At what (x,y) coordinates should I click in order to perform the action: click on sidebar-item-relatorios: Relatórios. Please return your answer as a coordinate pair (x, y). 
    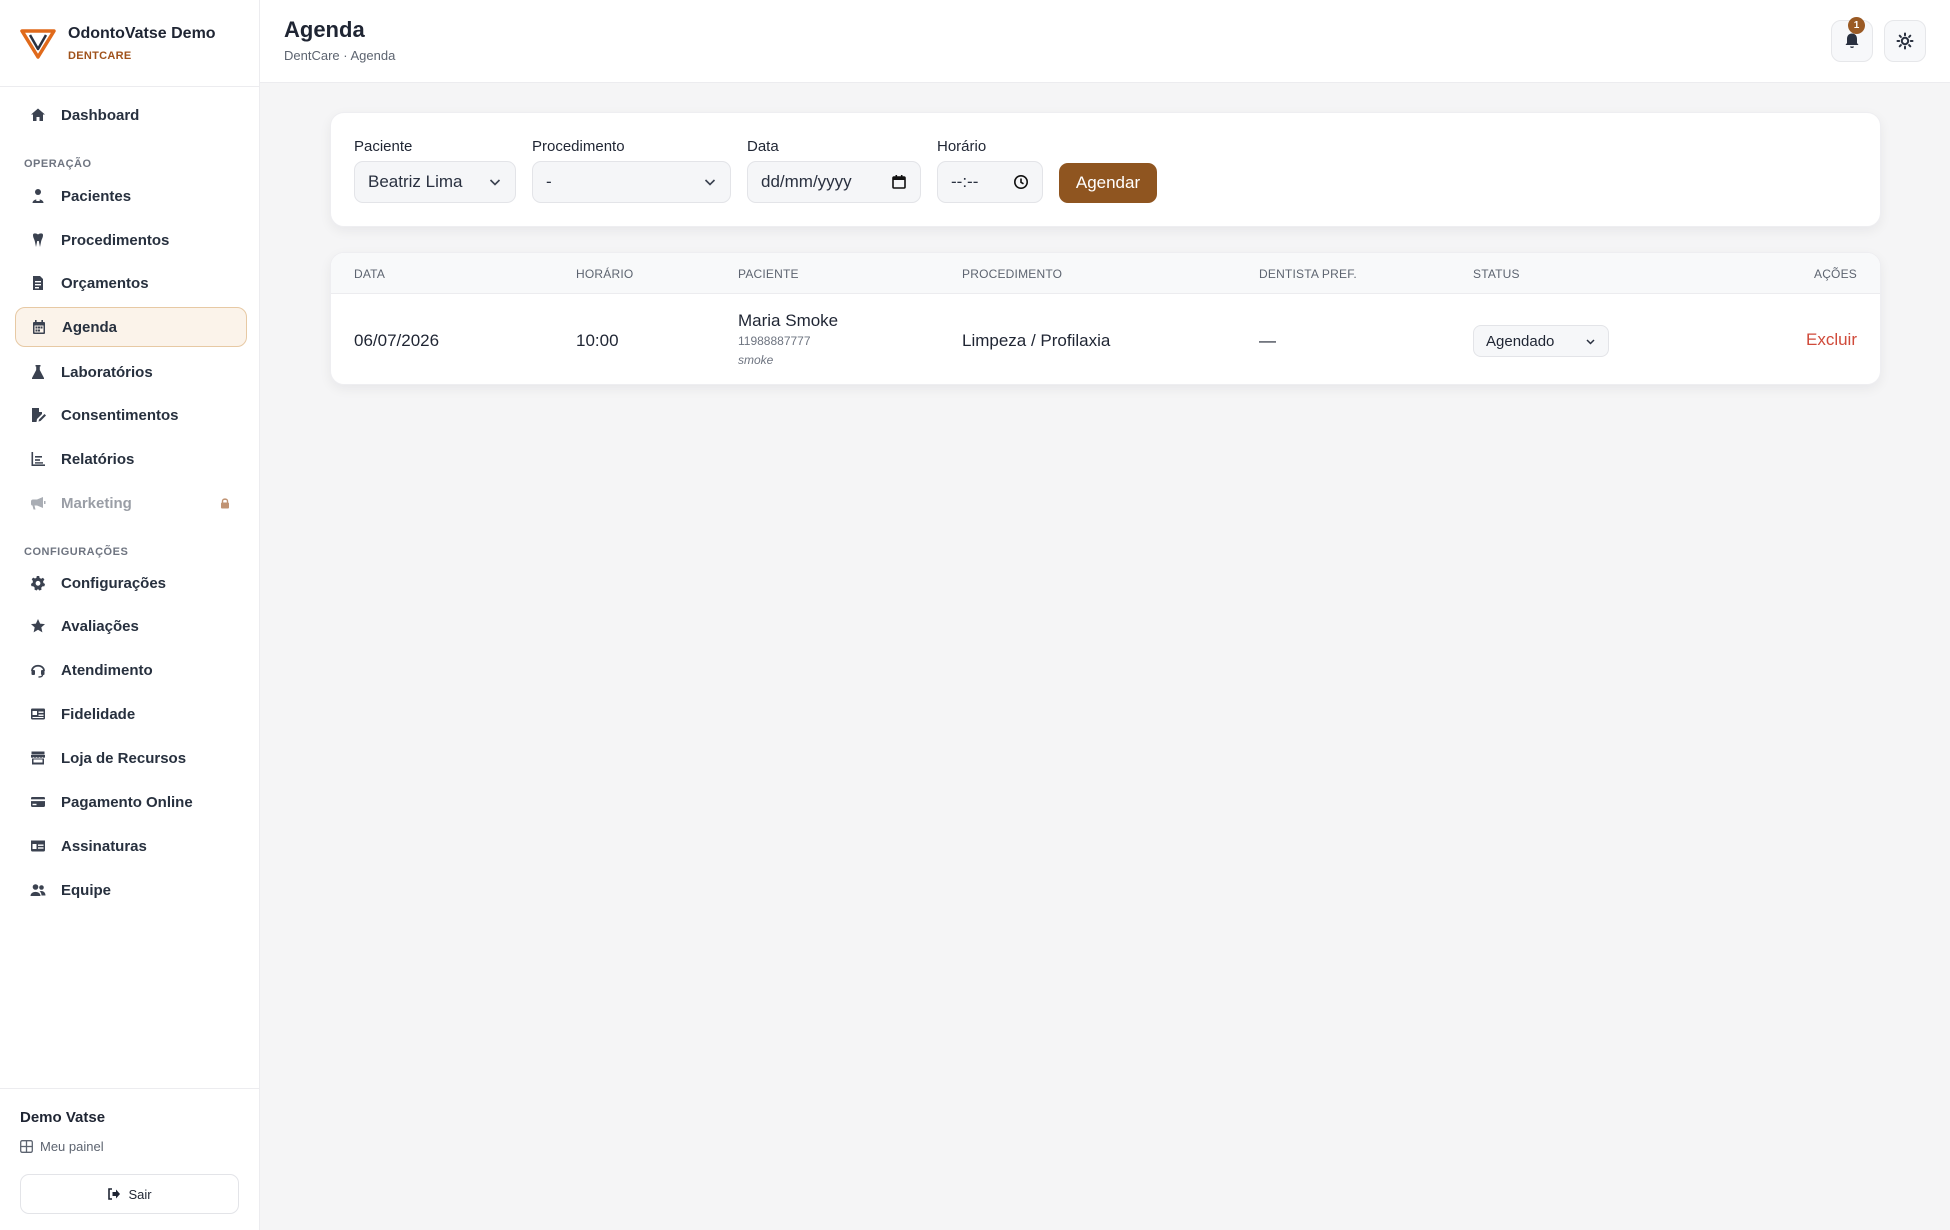
    Looking at the image, I should click on (131, 459).